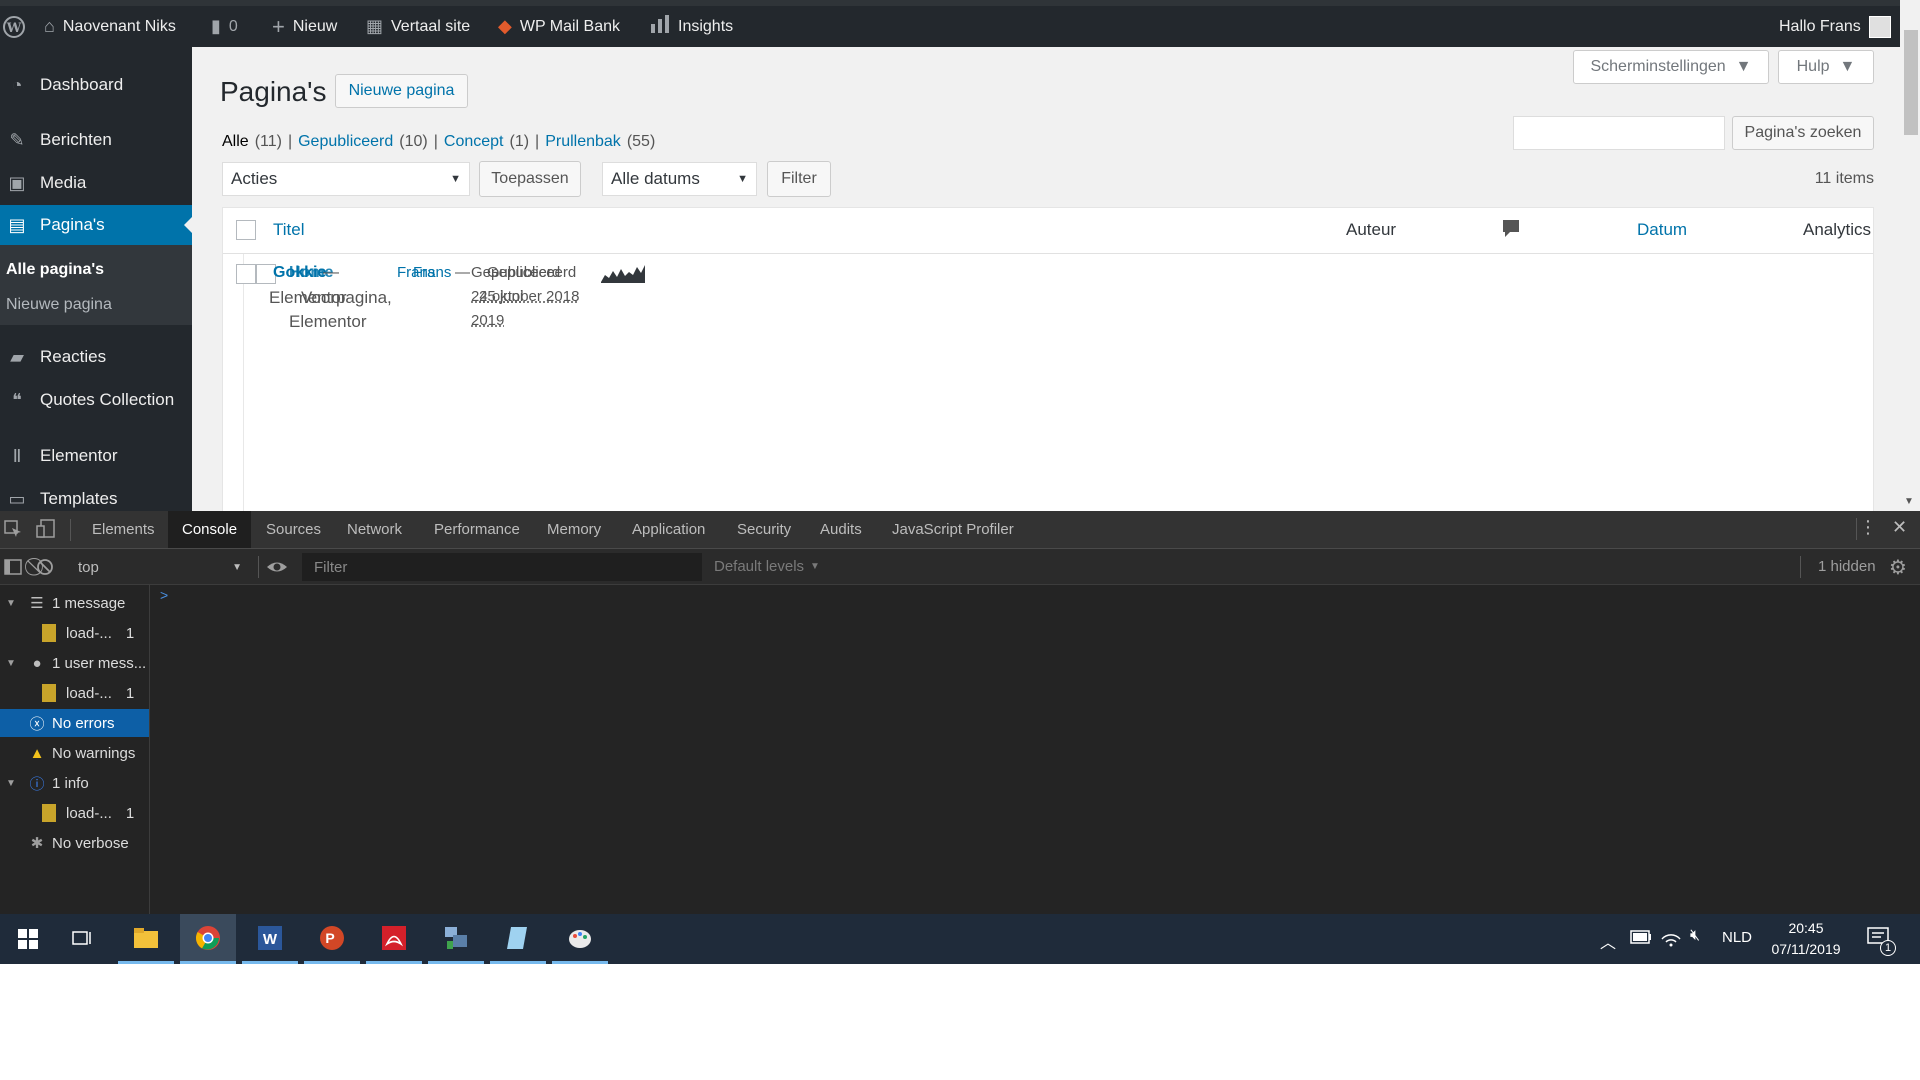  I want to click on tab-performance: Performance, so click(477, 529).